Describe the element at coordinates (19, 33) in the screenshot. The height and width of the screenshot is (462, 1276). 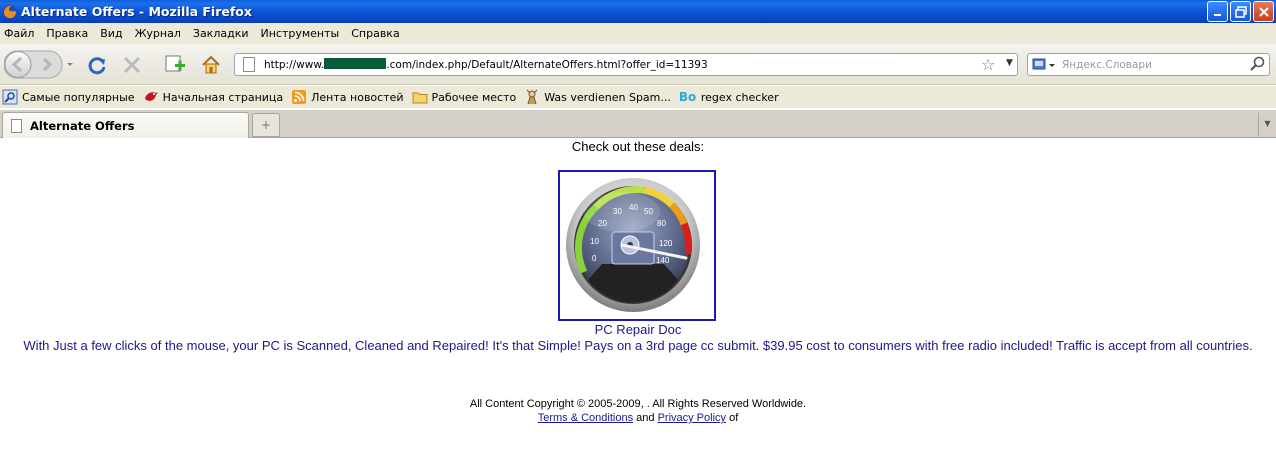
I see `menu-file: Файл` at that location.